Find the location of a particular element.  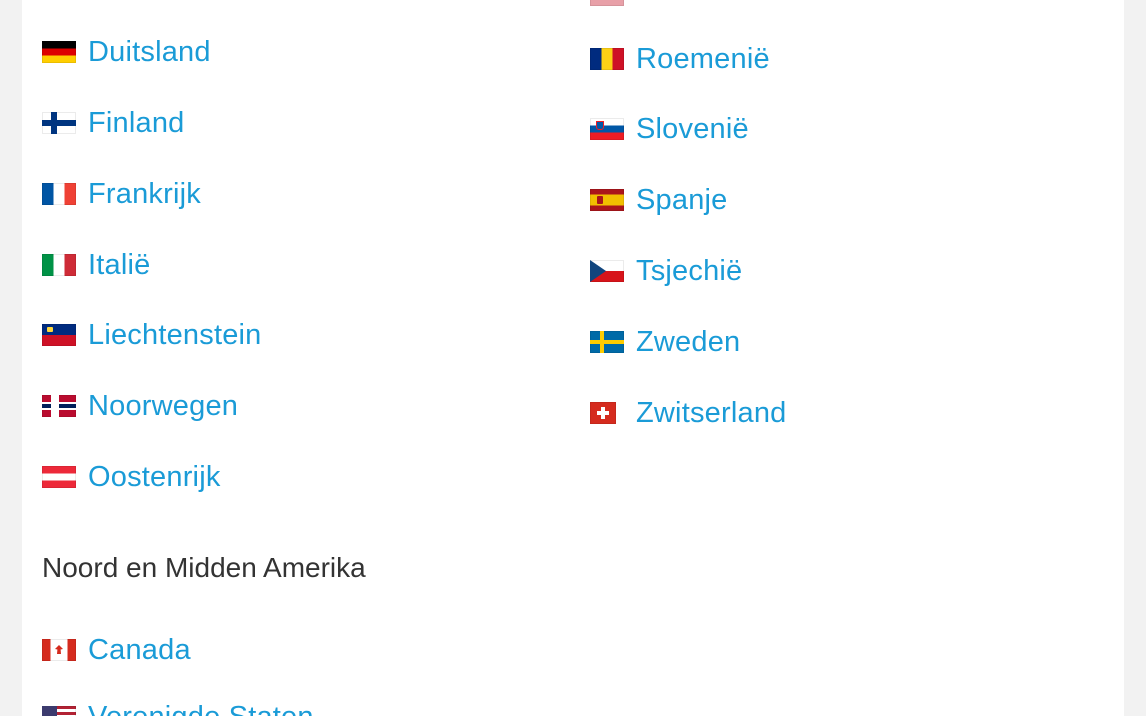

switzerland-flag-icon is located at coordinates (603, 413).